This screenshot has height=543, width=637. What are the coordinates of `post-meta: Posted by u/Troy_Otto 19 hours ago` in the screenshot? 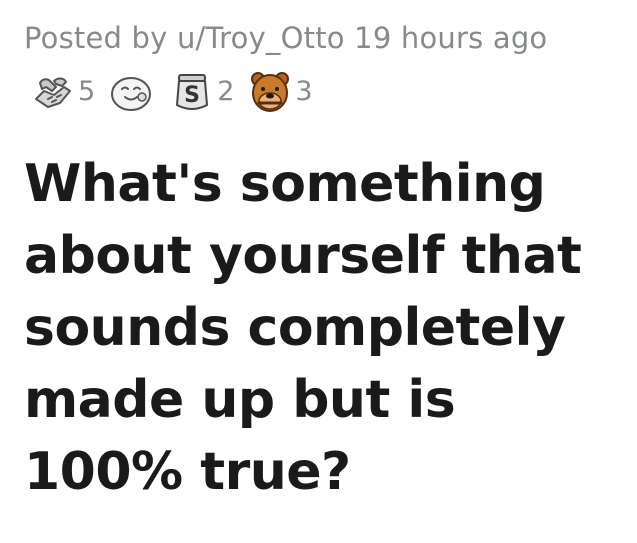 It's located at (285, 38).